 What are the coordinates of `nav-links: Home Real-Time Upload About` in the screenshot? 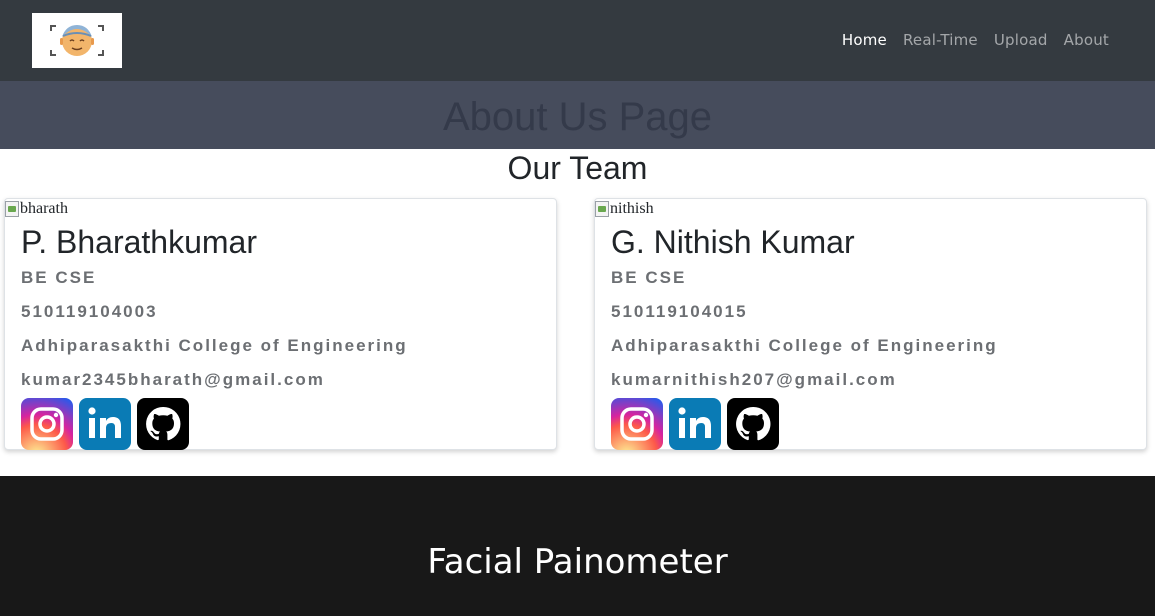 It's located at (975, 40).